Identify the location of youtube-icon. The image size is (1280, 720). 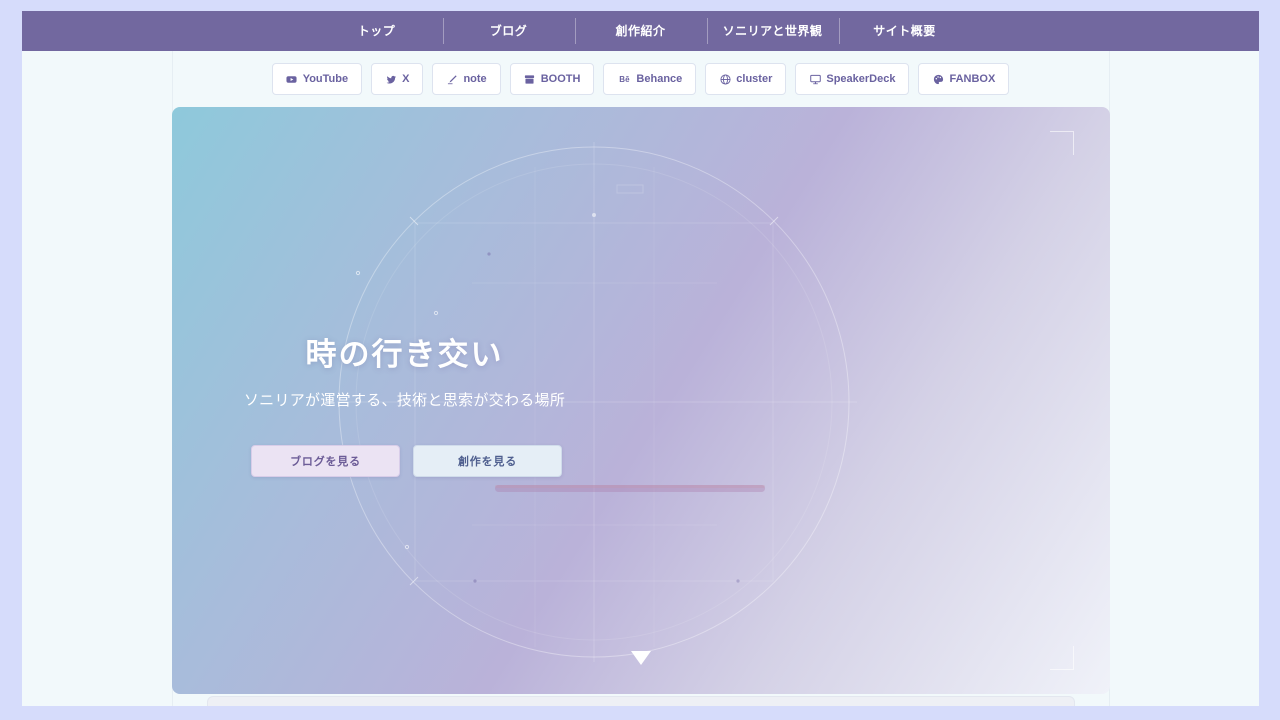
(292, 79).